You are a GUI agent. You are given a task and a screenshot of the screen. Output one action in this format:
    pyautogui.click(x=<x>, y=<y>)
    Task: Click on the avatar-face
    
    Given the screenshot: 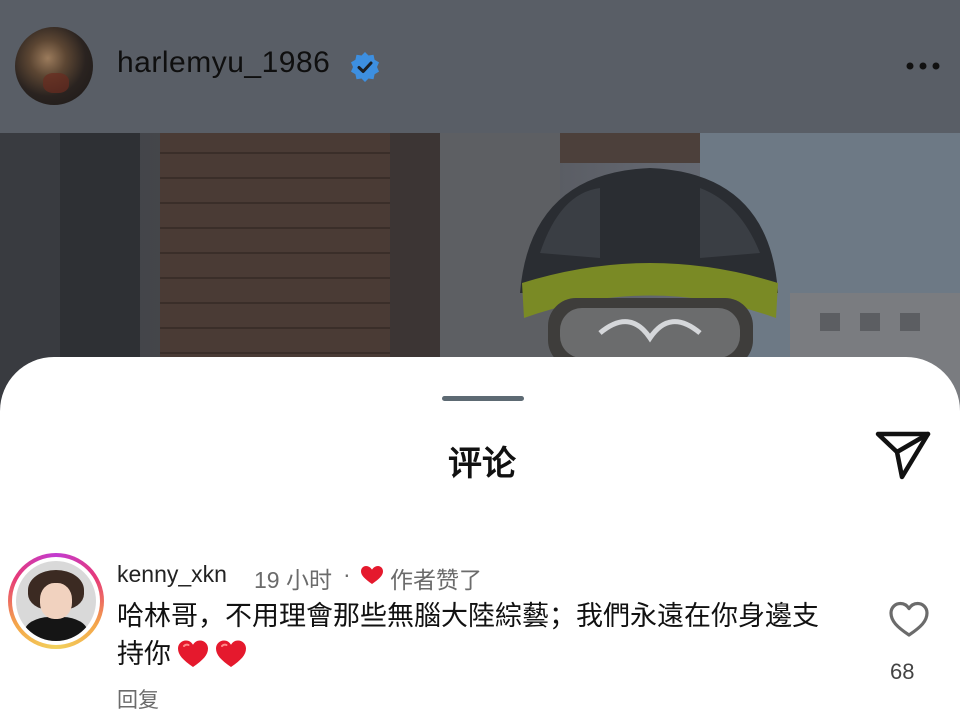 What is the action you would take?
    pyautogui.click(x=56, y=601)
    